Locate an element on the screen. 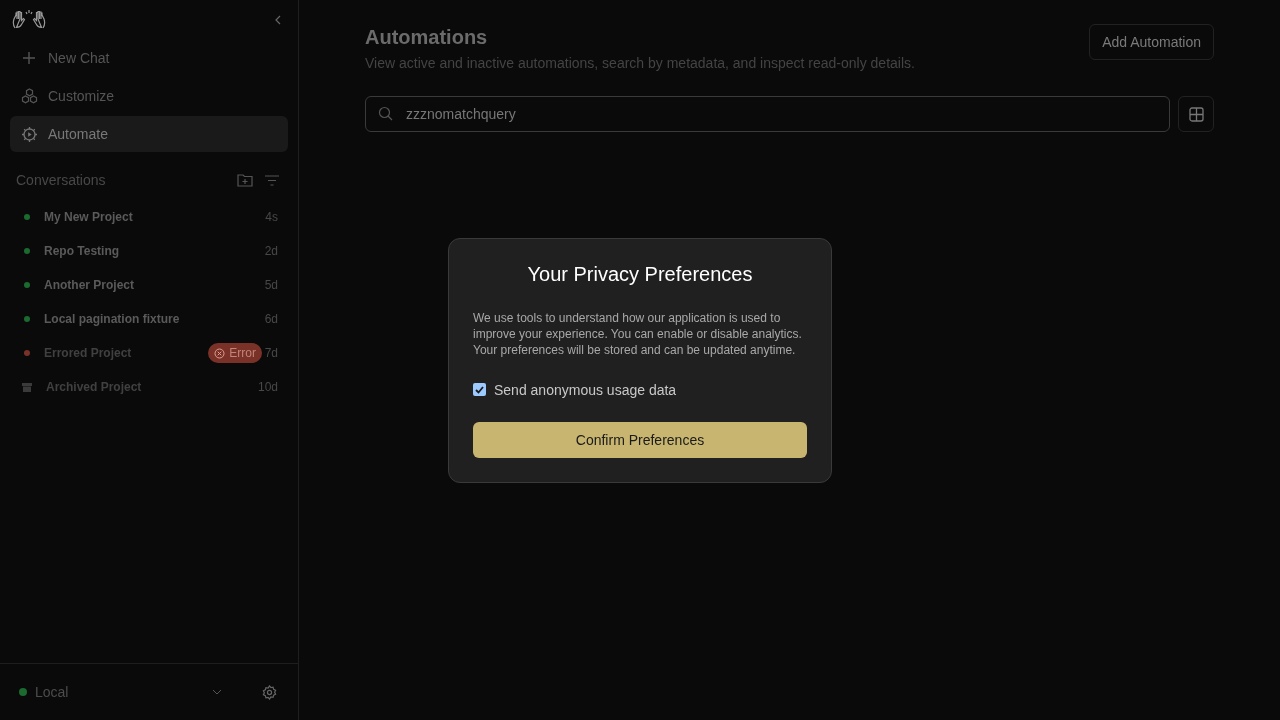  nav-item: New Chat is located at coordinates (149, 58).